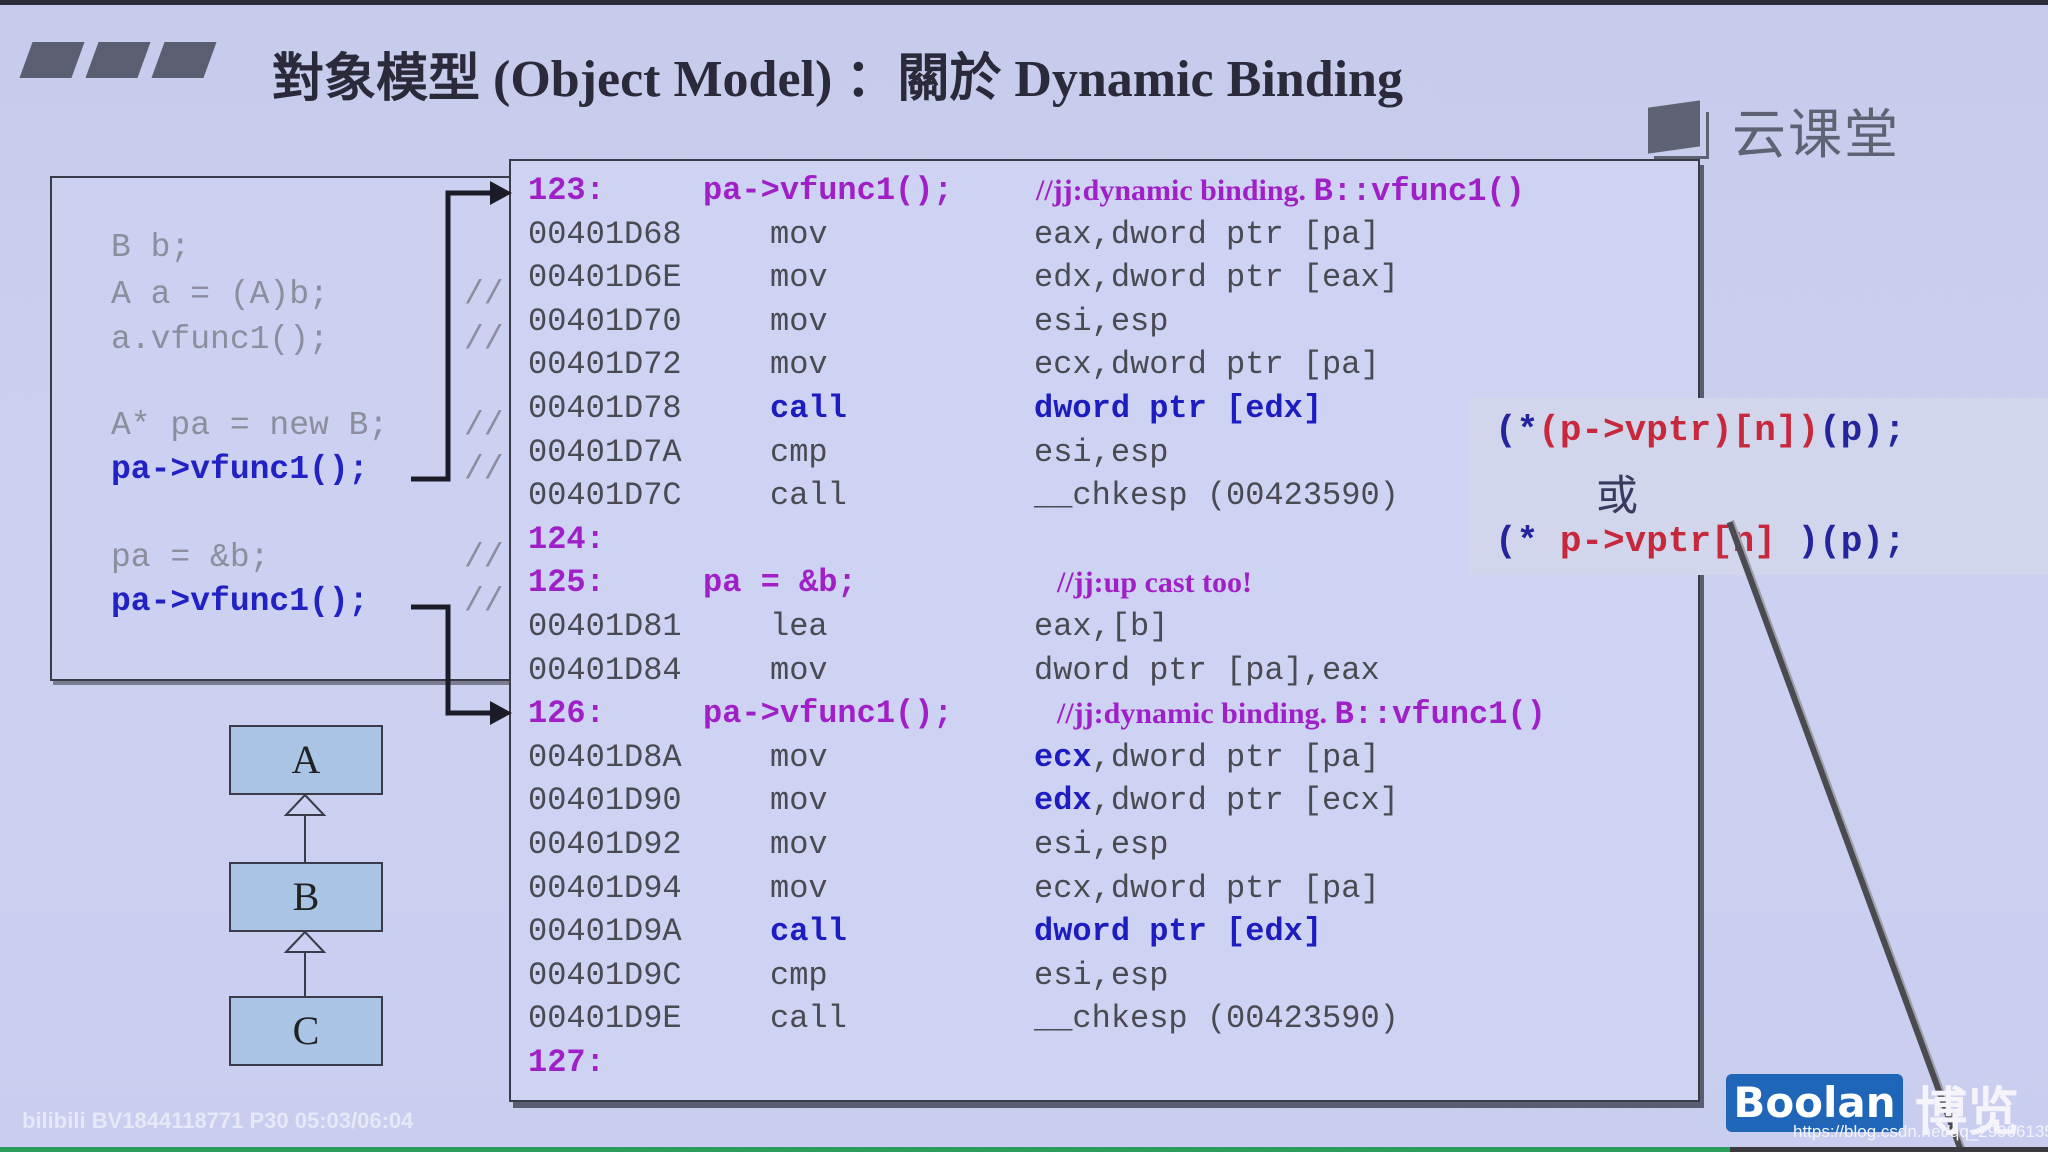  I want to click on bilibili-watermark: bilibili BV1844118771 P30 05:03/06:04, so click(217, 1121).